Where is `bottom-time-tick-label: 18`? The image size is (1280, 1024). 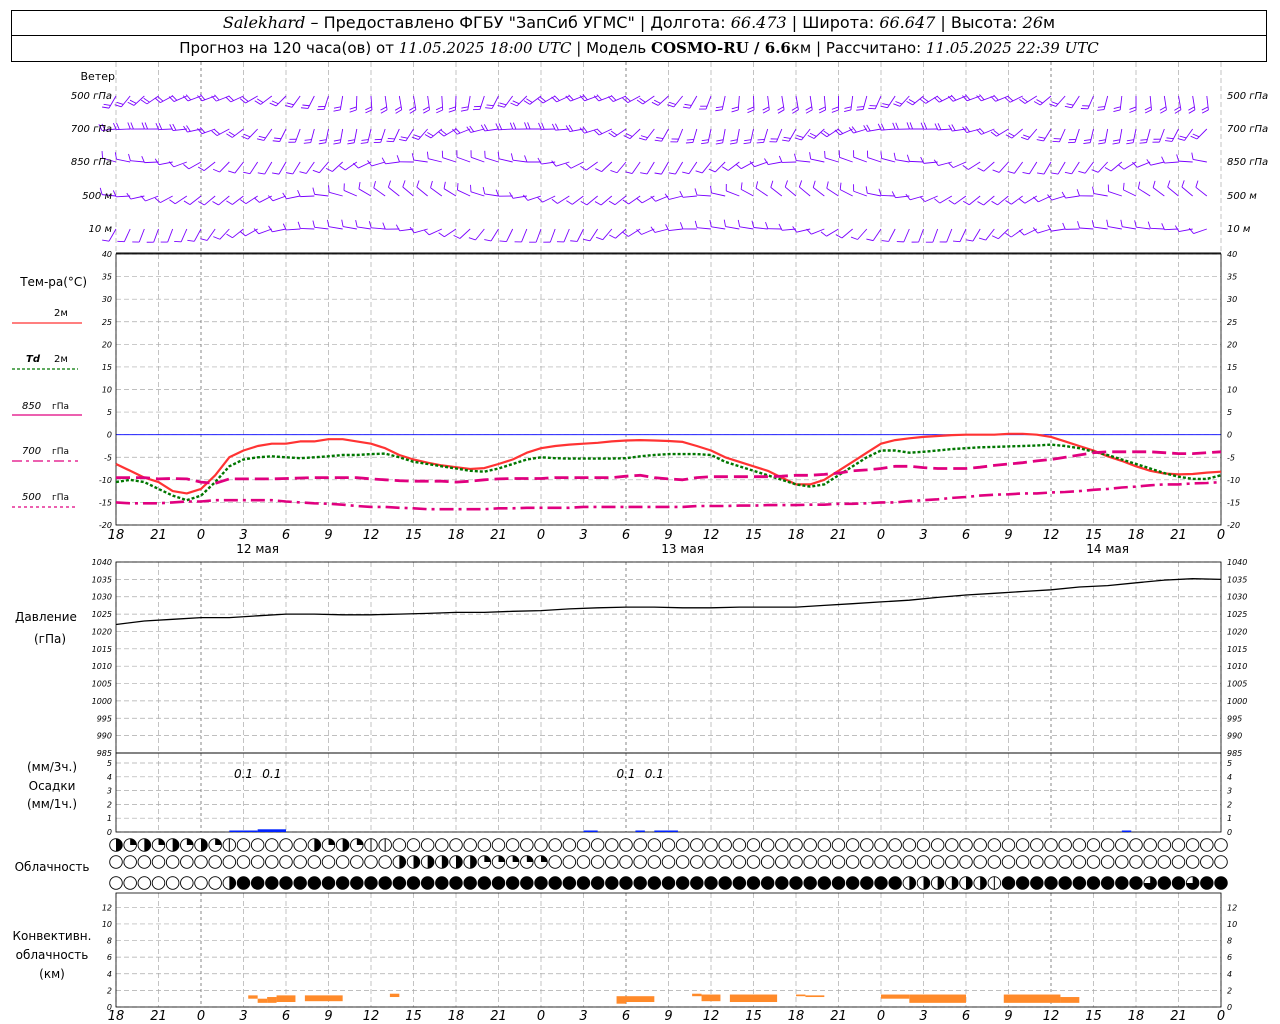 bottom-time-tick-label: 18 is located at coordinates (456, 1016).